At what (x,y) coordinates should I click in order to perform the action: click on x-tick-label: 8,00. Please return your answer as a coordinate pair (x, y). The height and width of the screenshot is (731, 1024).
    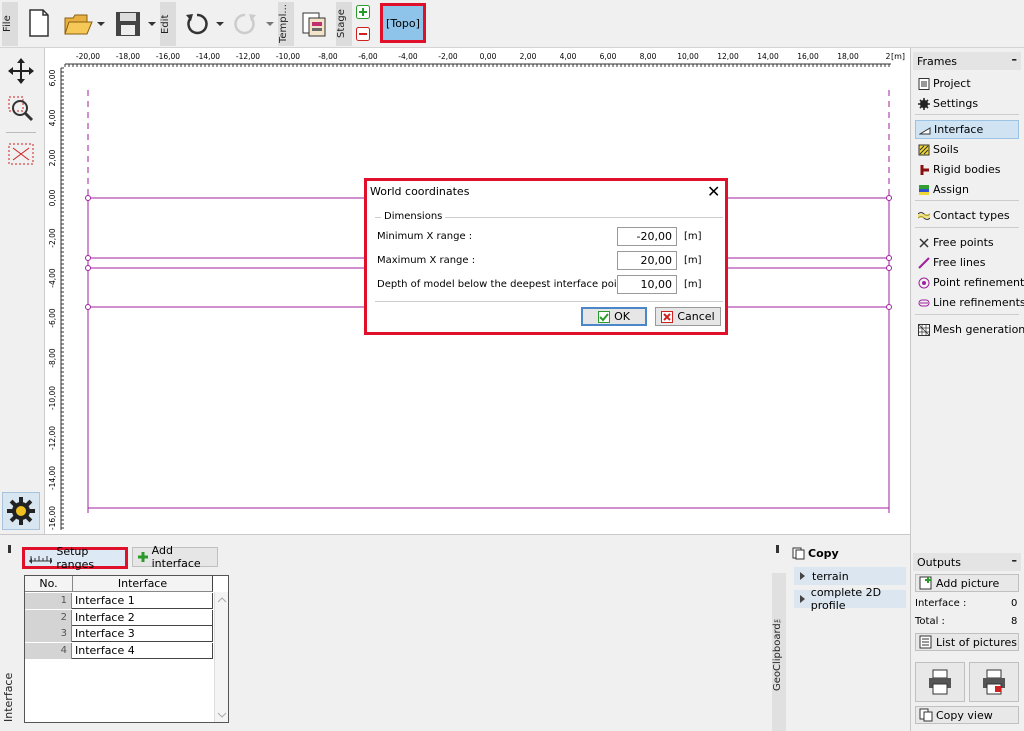
    Looking at the image, I should click on (648, 56).